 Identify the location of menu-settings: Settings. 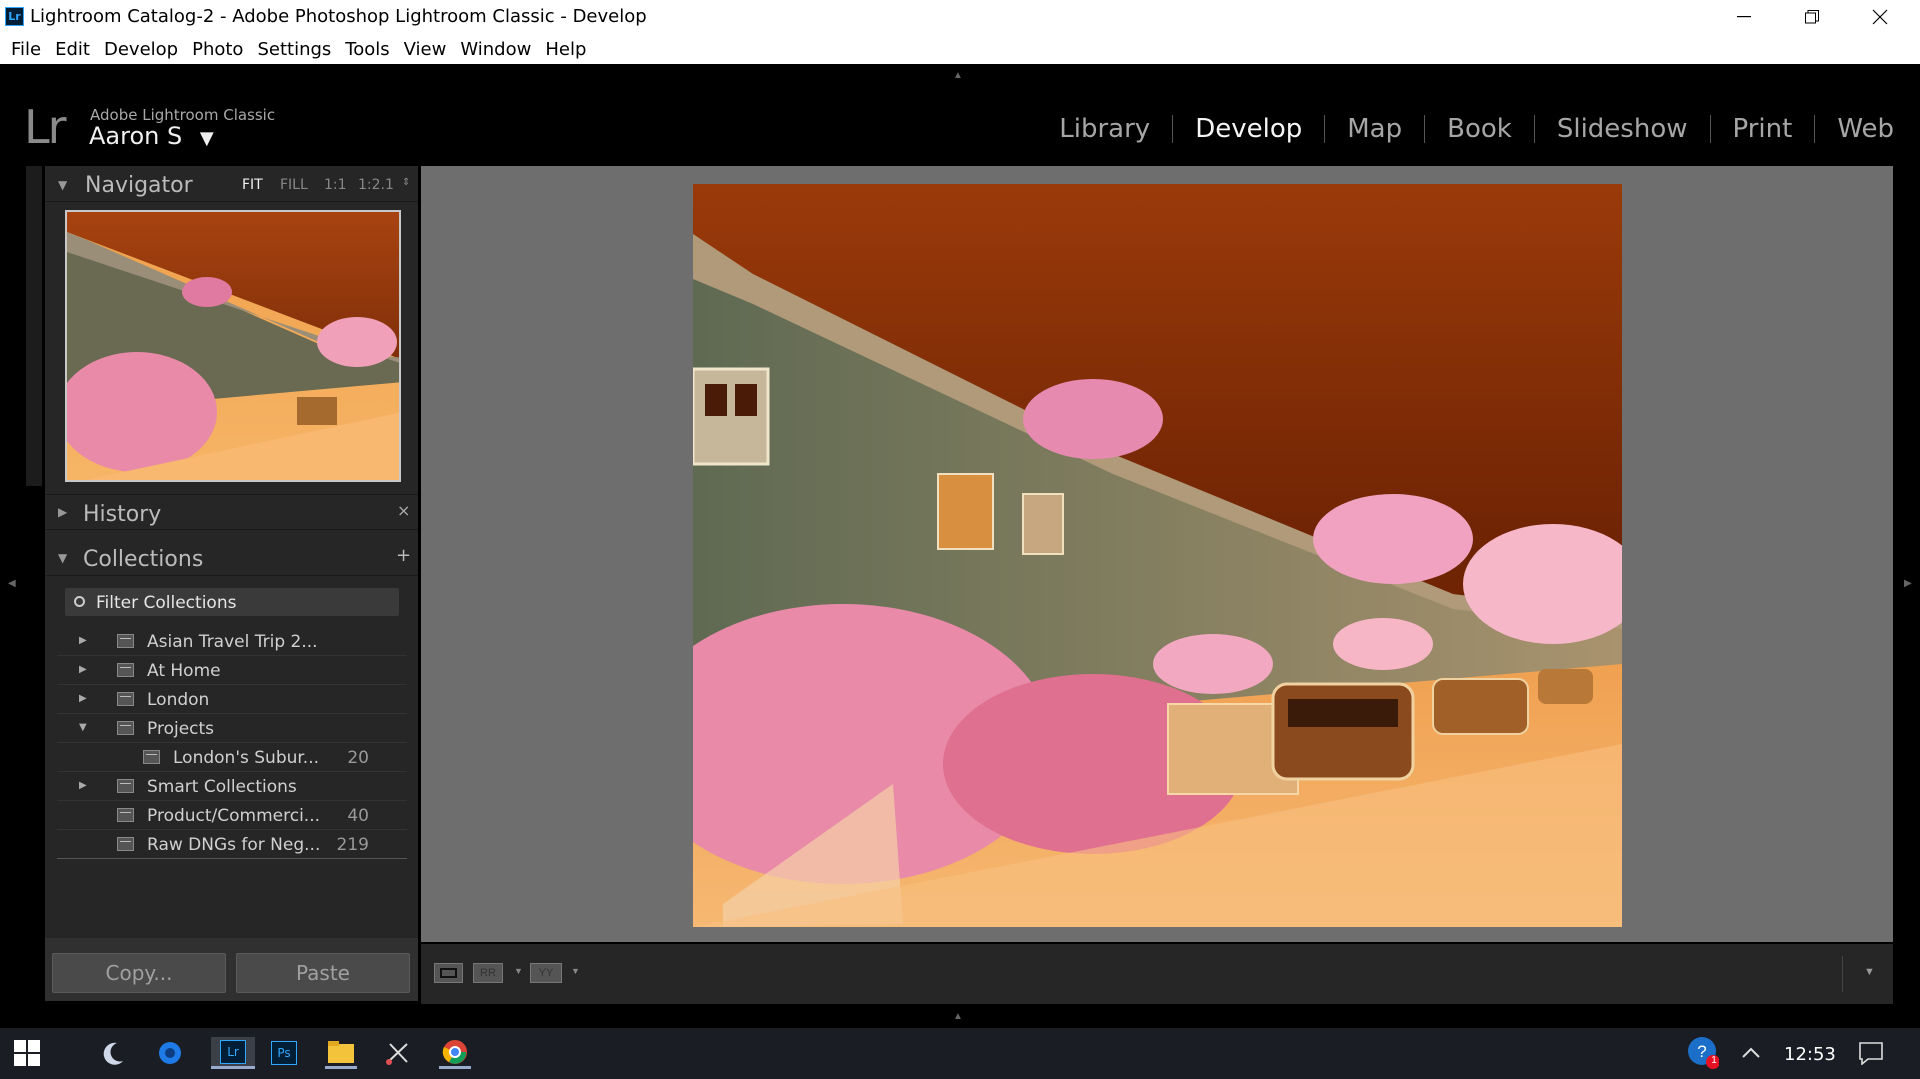
(294, 49).